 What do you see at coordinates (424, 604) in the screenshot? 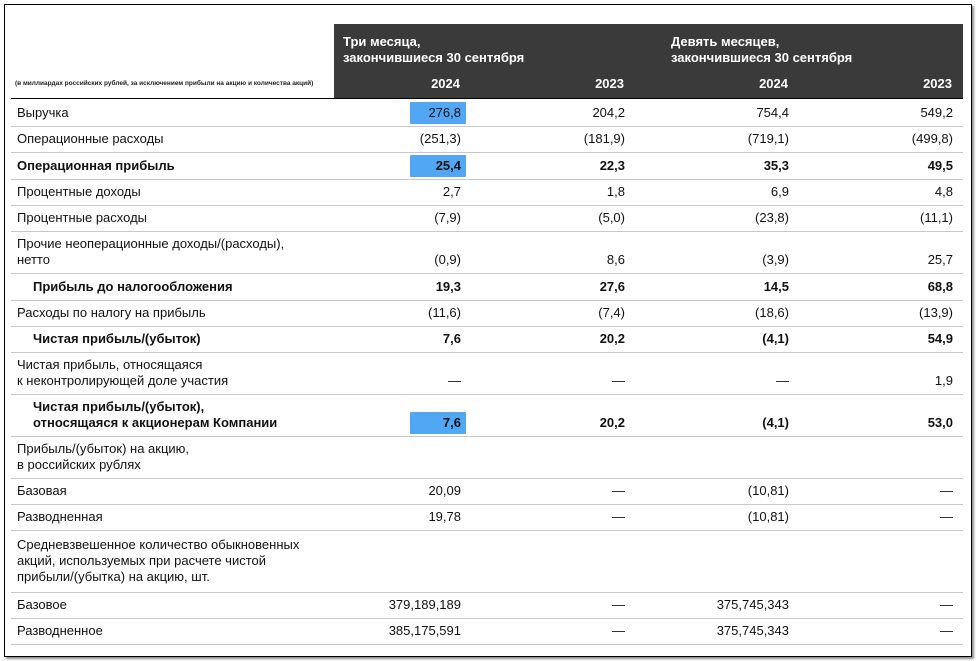
I see `cell-value: 379,189,189` at bounding box center [424, 604].